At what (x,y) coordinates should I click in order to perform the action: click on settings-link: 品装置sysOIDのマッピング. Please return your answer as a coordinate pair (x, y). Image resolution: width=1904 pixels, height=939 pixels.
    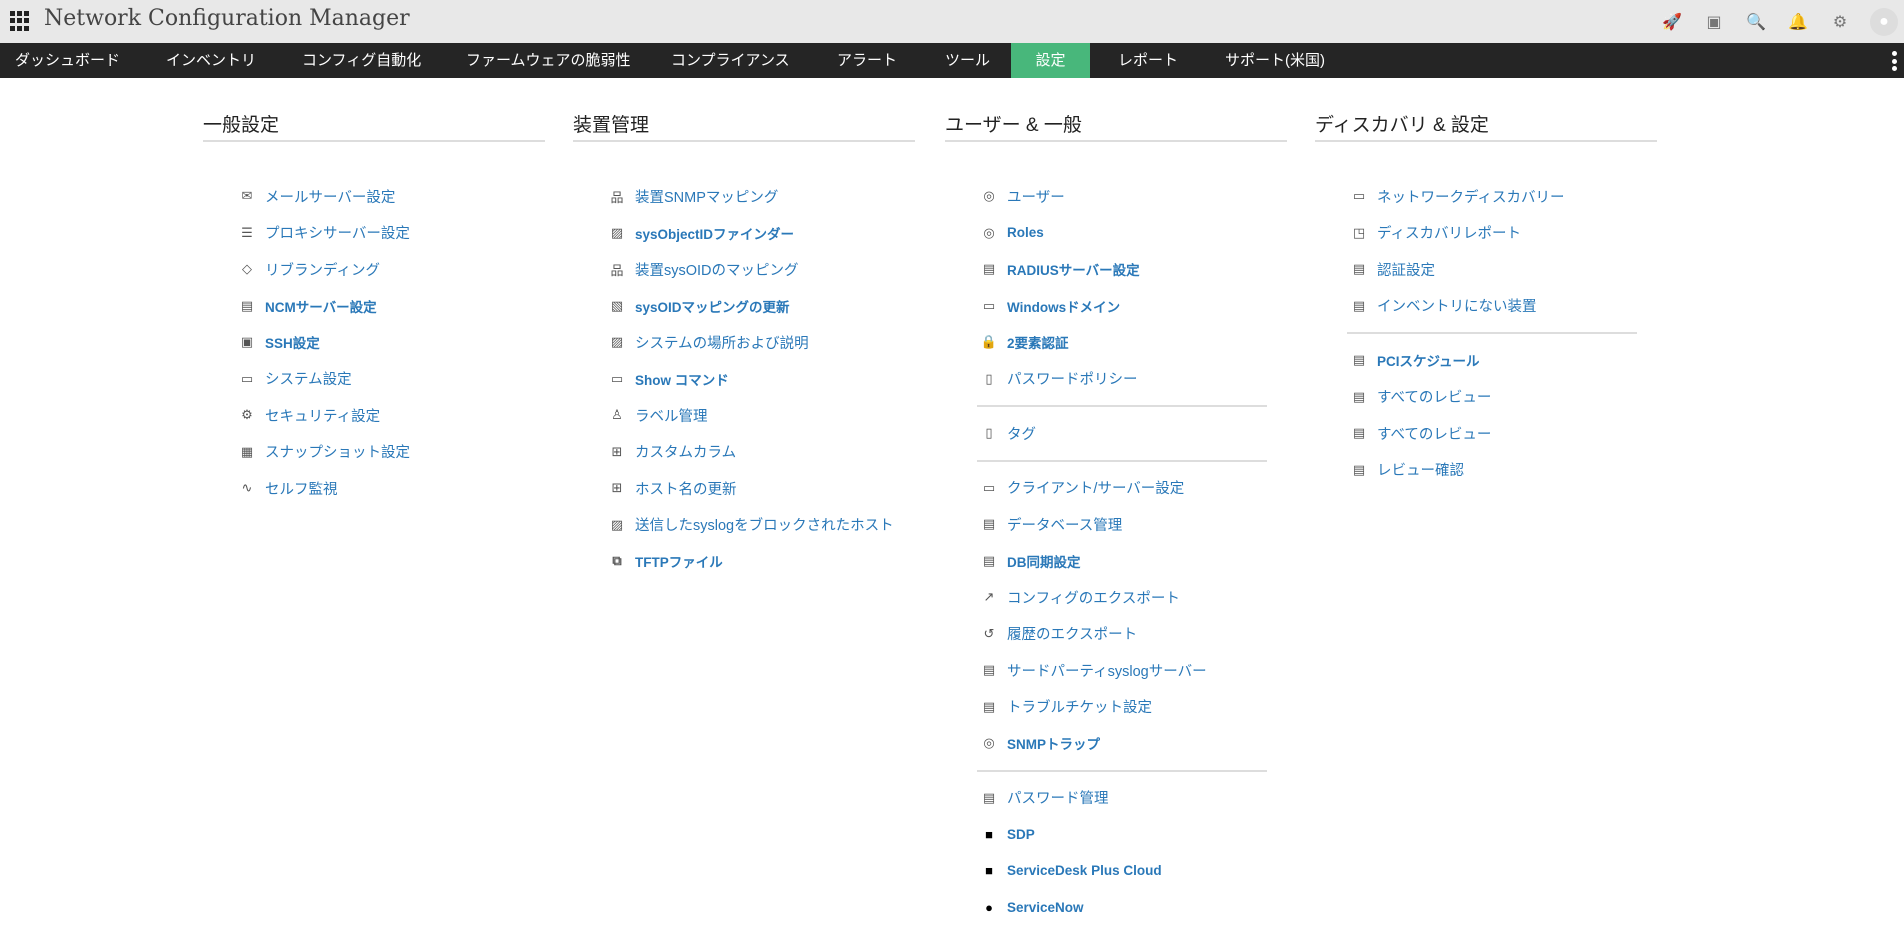
    Looking at the image, I should click on (762, 269).